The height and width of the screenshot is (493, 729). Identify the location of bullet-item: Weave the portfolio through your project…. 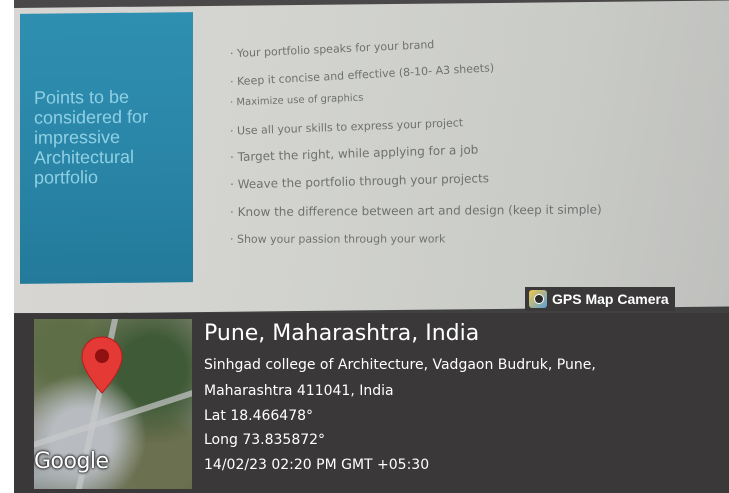
(360, 181).